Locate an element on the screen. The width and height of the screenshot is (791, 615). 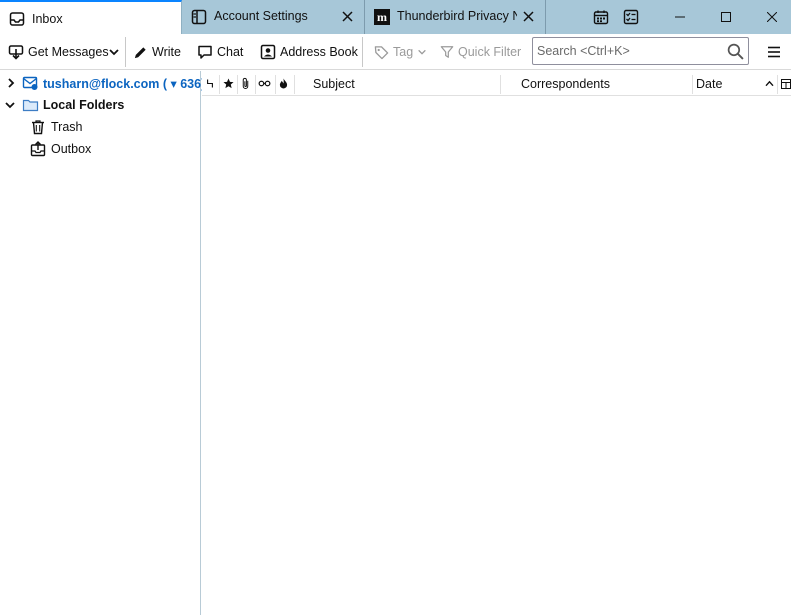
column-picker-button is located at coordinates (786, 83).